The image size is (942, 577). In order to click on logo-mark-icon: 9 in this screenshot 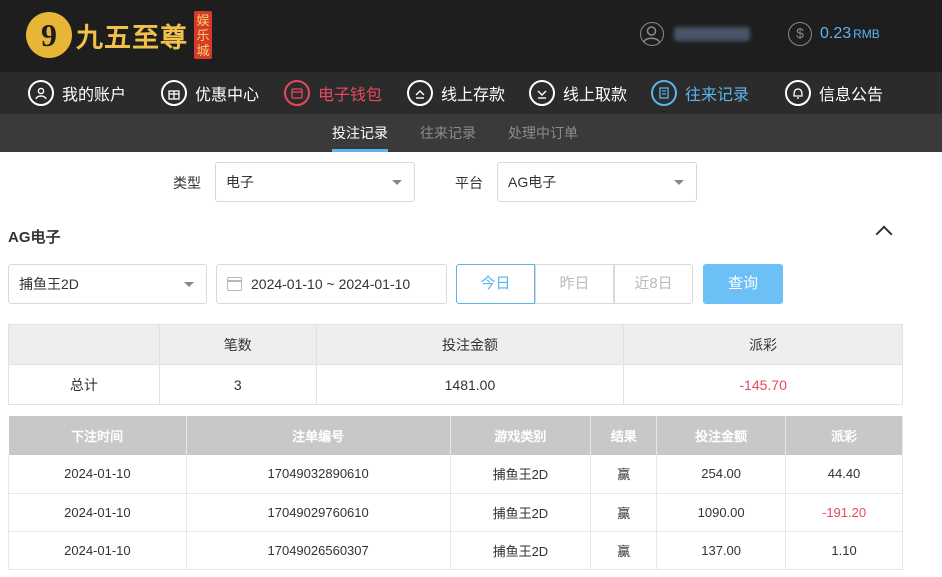, I will do `click(49, 35)`.